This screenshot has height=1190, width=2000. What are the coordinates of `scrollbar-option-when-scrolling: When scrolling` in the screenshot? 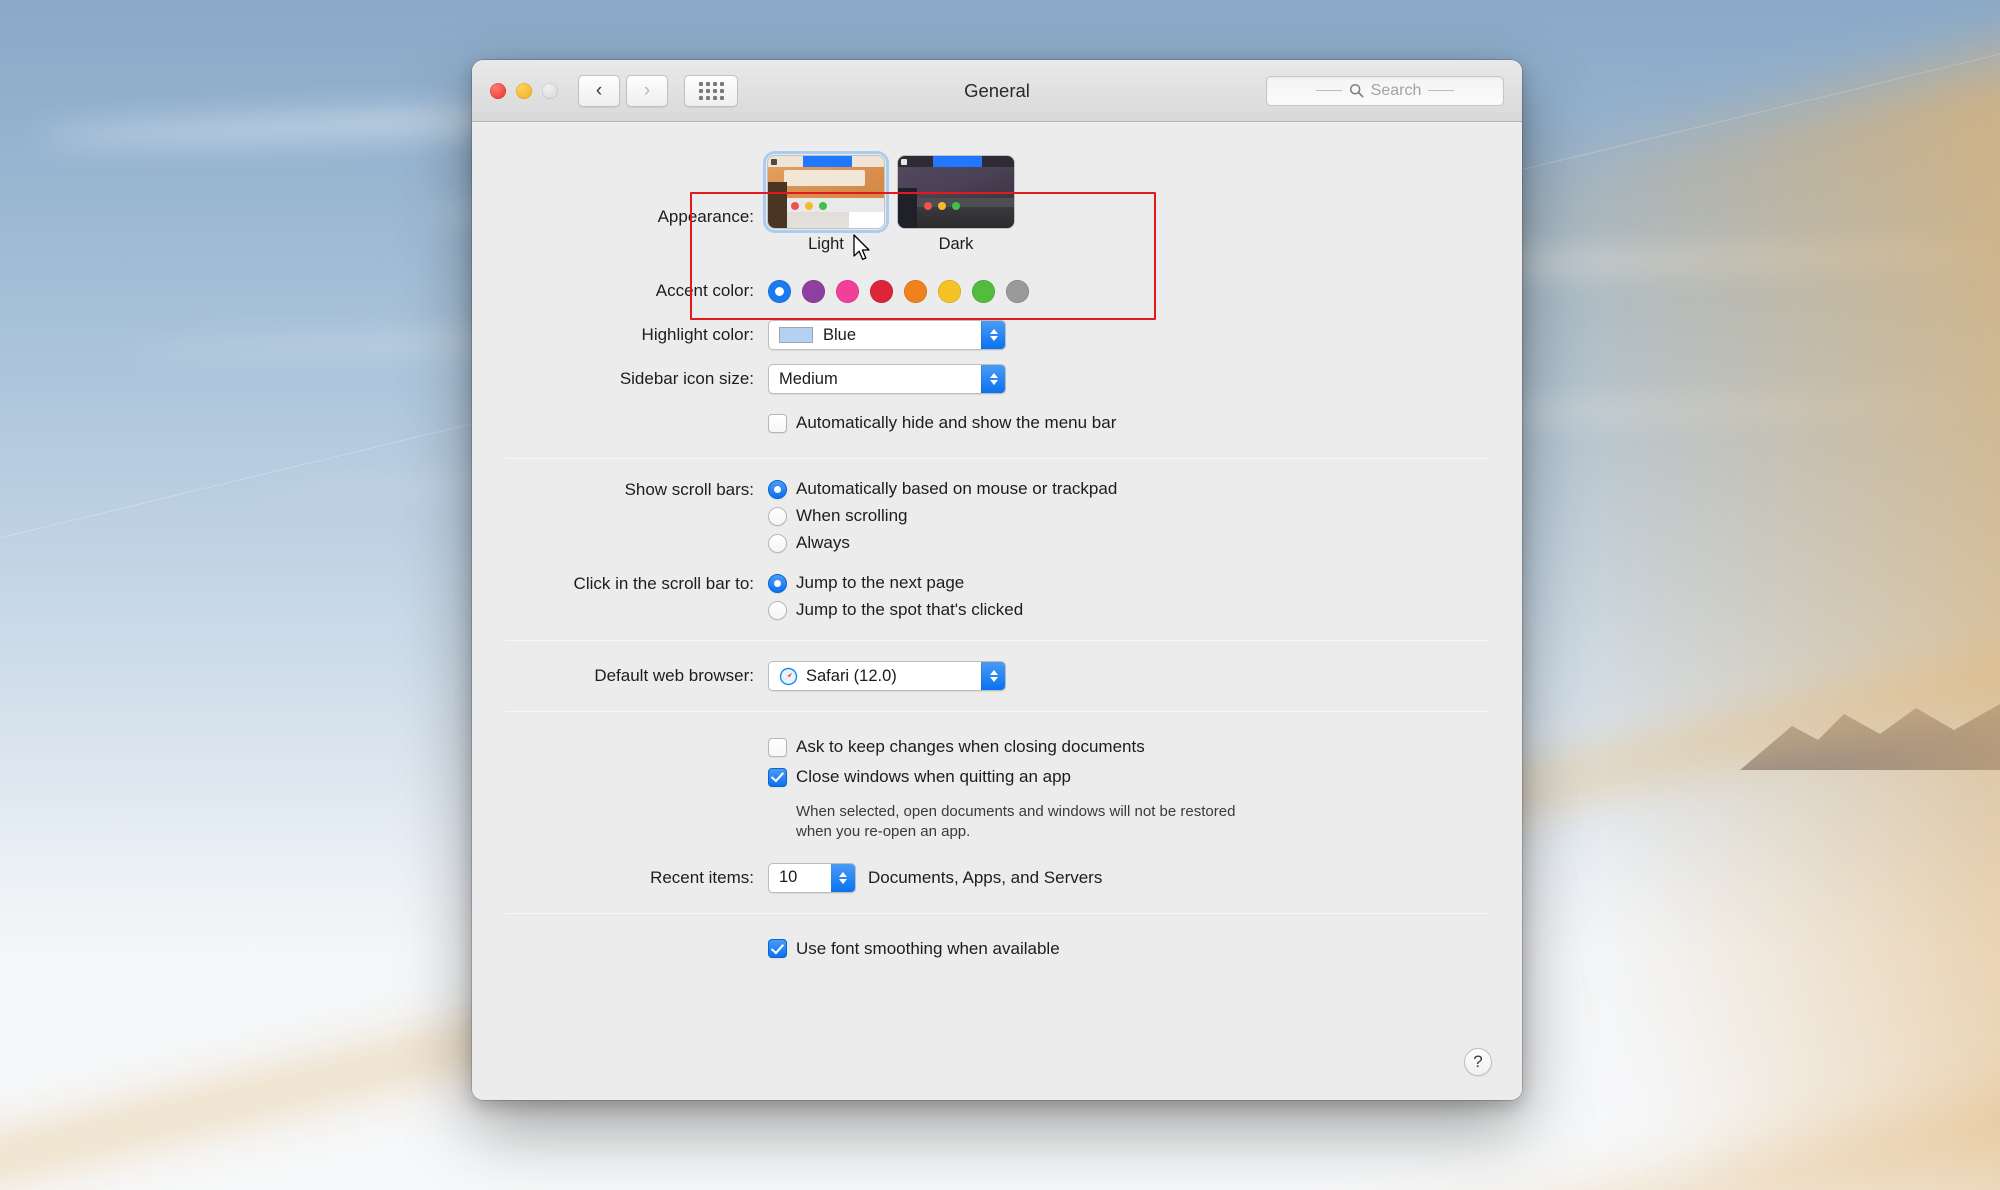 It's located at (942, 516).